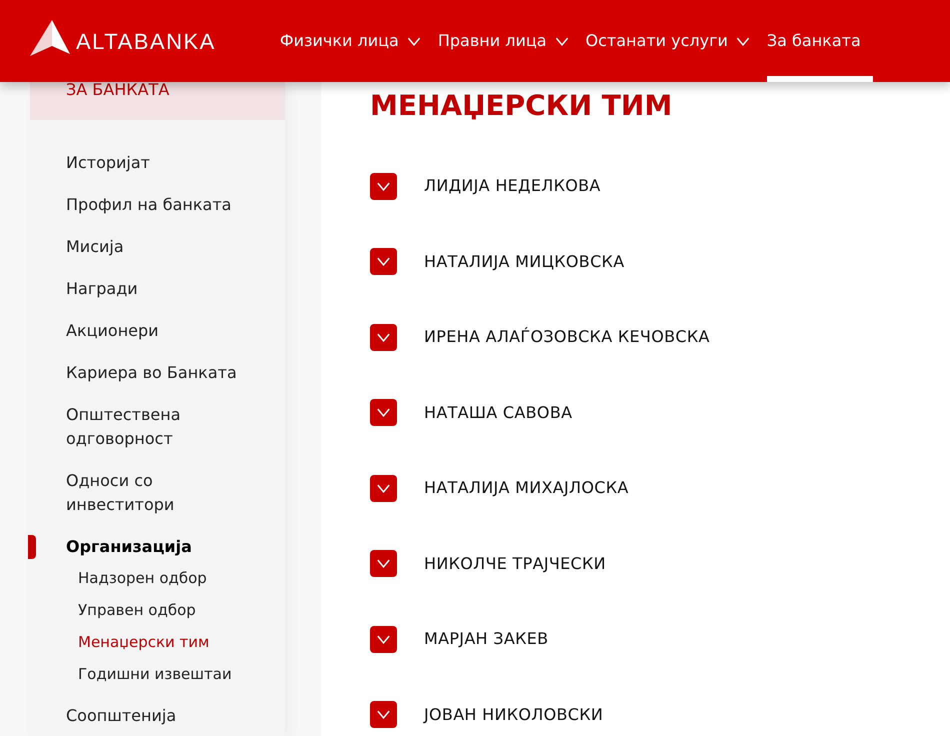  What do you see at coordinates (160, 163) in the screenshot?
I see `sidebar-link: Историјат` at bounding box center [160, 163].